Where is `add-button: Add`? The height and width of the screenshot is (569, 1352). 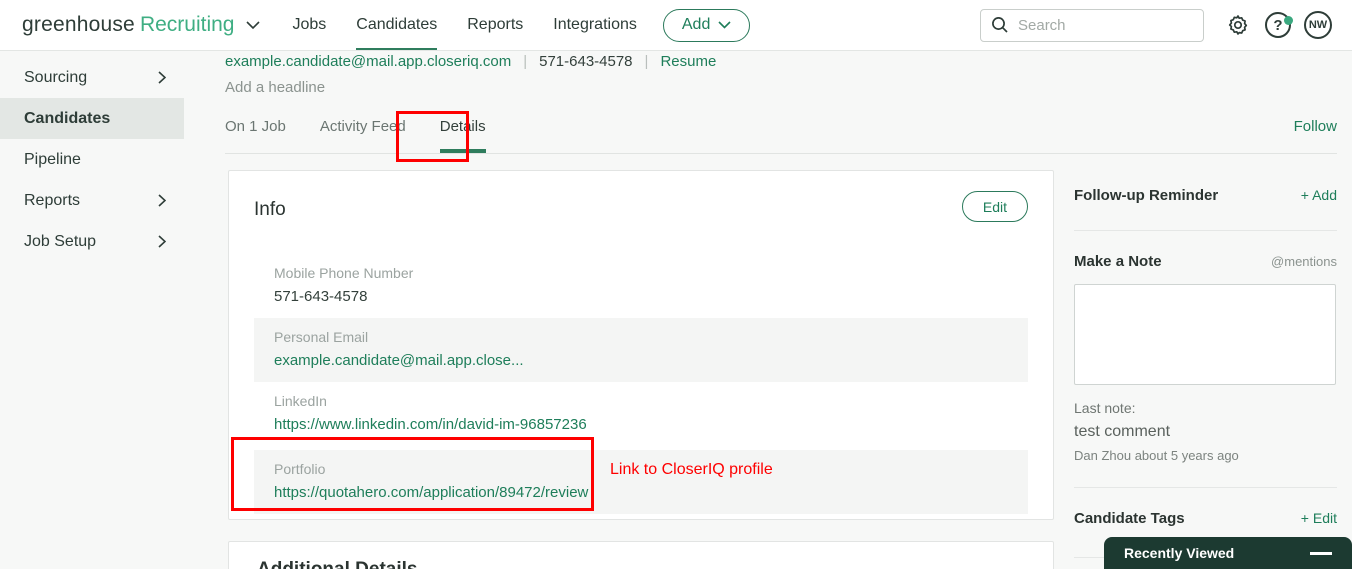
add-button: Add is located at coordinates (706, 25).